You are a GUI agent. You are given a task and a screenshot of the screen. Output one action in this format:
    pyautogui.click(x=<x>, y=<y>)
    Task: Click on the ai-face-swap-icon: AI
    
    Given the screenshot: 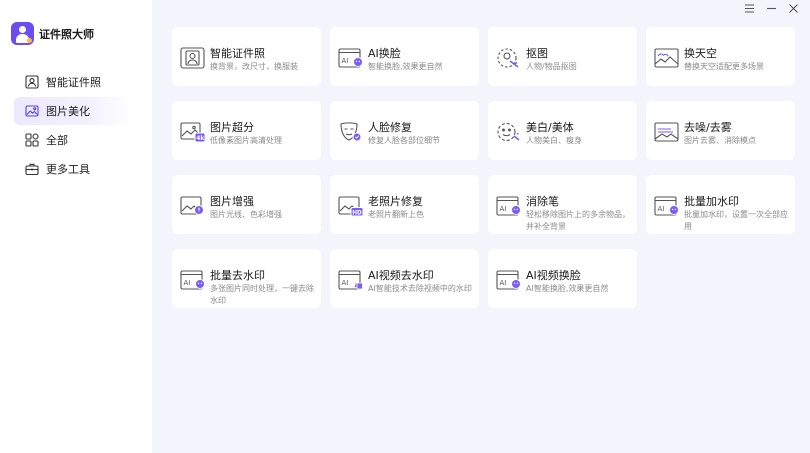 What is the action you would take?
    pyautogui.click(x=350, y=58)
    